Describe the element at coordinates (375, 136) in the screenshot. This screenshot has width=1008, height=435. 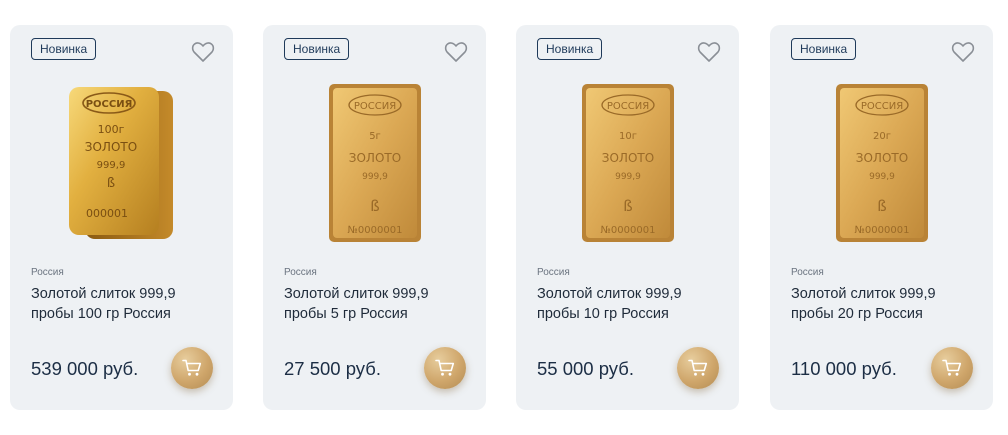
I see `bar-weight: 5г` at that location.